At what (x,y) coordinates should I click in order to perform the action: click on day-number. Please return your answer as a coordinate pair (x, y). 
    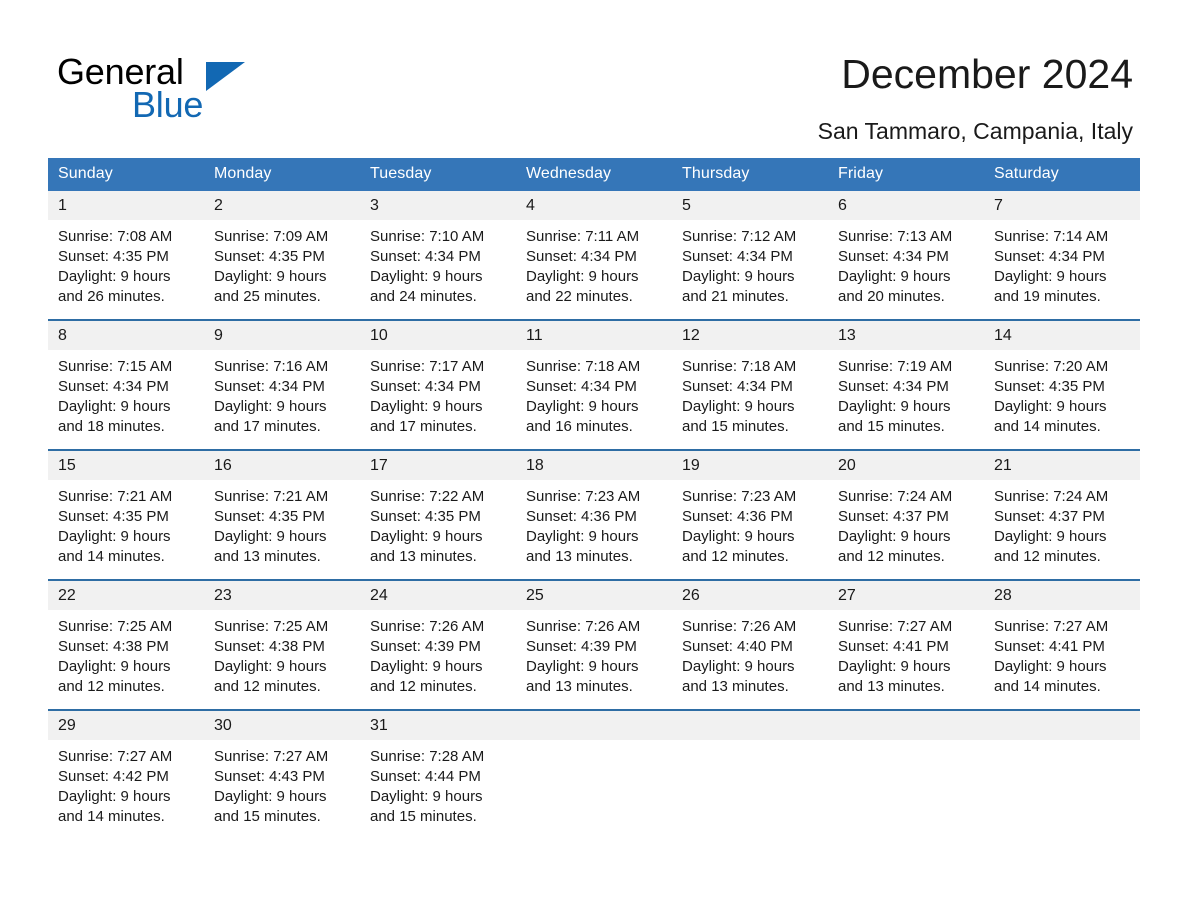
    Looking at the image, I should click on (906, 725).